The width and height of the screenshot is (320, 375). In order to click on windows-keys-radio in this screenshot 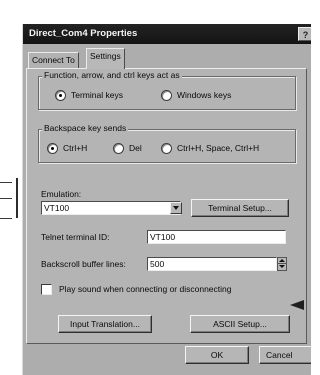, I will do `click(166, 95)`.